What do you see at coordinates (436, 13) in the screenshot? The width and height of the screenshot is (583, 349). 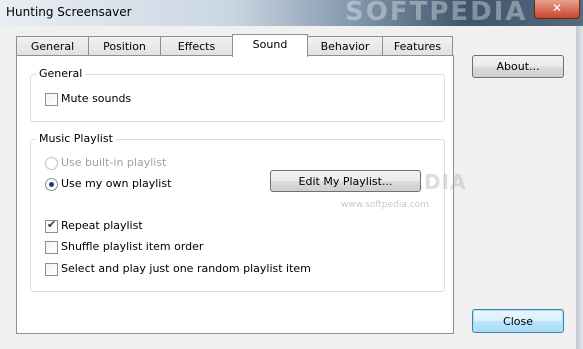 I see `softpedia-watermark: SOFTPEDIA` at bounding box center [436, 13].